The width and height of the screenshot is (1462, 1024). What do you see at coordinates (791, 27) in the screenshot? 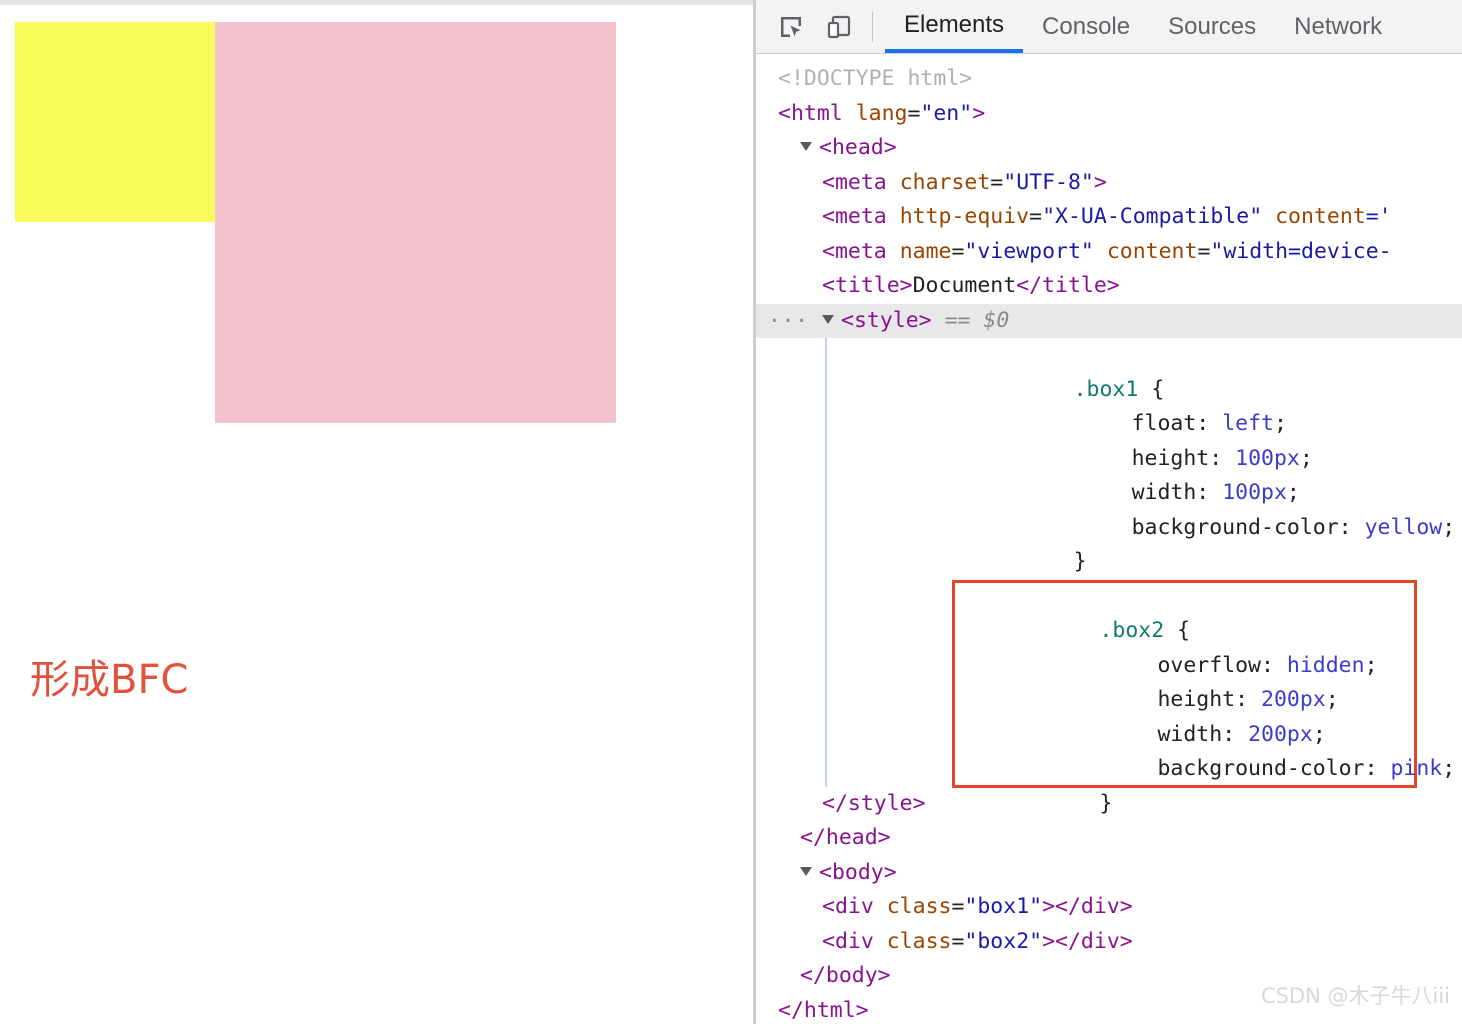
I see `inspect-element-icon` at bounding box center [791, 27].